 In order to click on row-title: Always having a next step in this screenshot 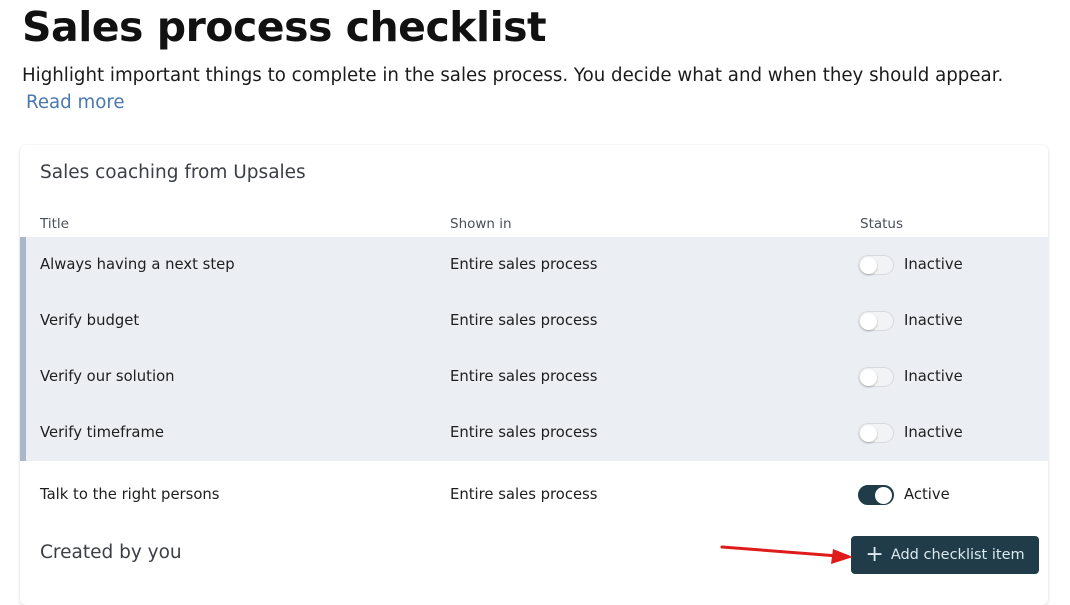, I will do `click(137, 264)`.